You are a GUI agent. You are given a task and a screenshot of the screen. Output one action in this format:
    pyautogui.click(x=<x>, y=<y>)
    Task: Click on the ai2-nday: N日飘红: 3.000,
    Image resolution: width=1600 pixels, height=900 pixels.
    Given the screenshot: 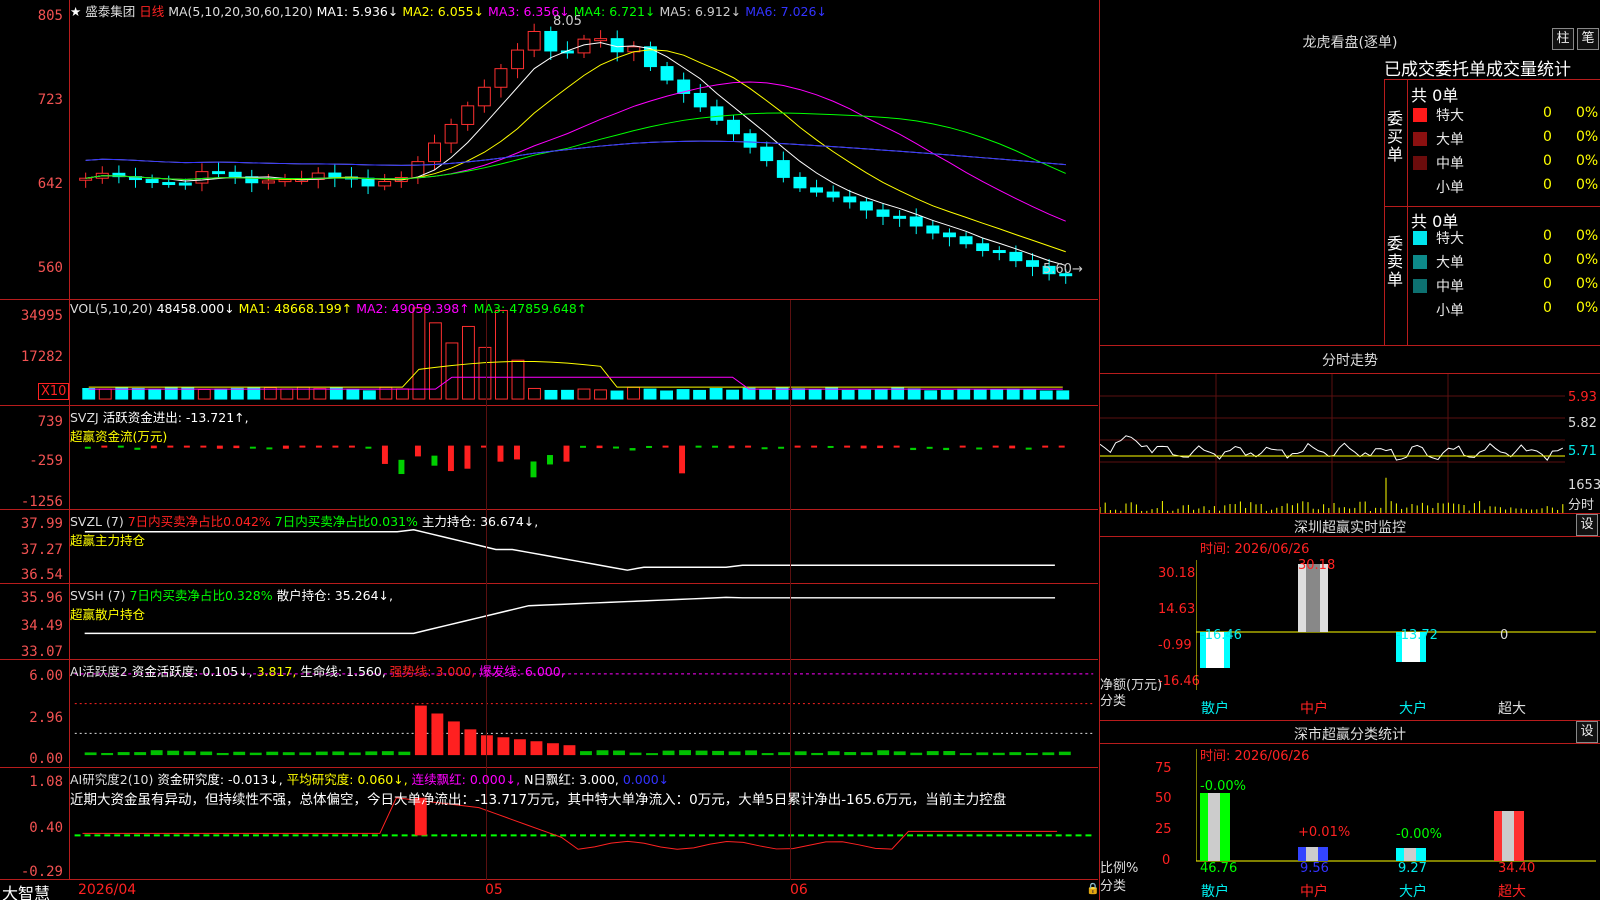 What is the action you would take?
    pyautogui.click(x=571, y=779)
    